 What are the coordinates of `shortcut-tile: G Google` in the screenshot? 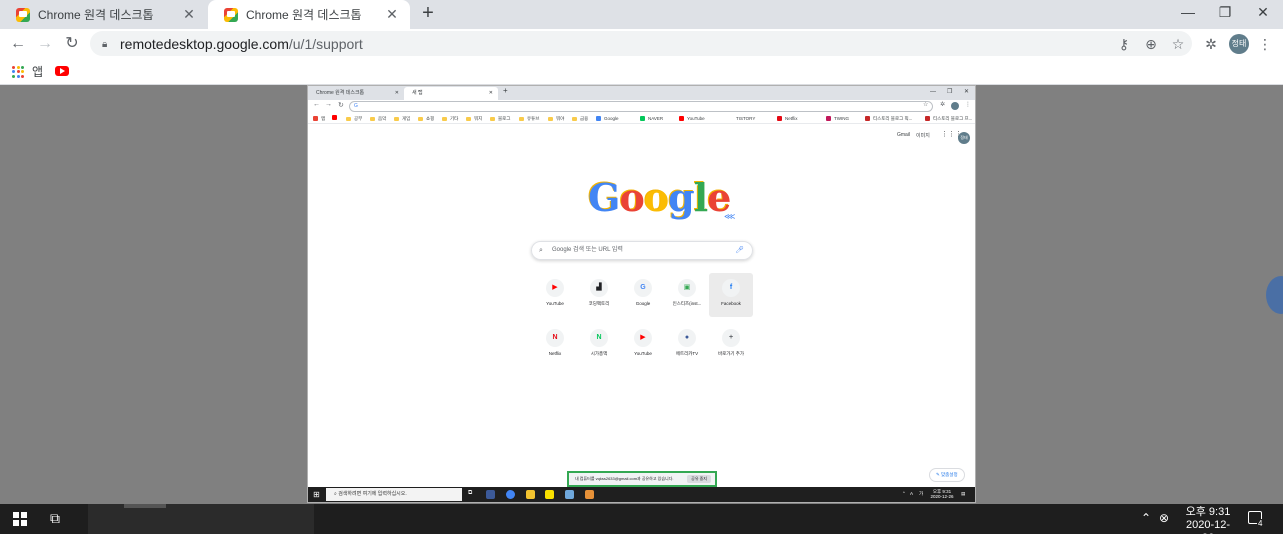 It's located at (643, 295).